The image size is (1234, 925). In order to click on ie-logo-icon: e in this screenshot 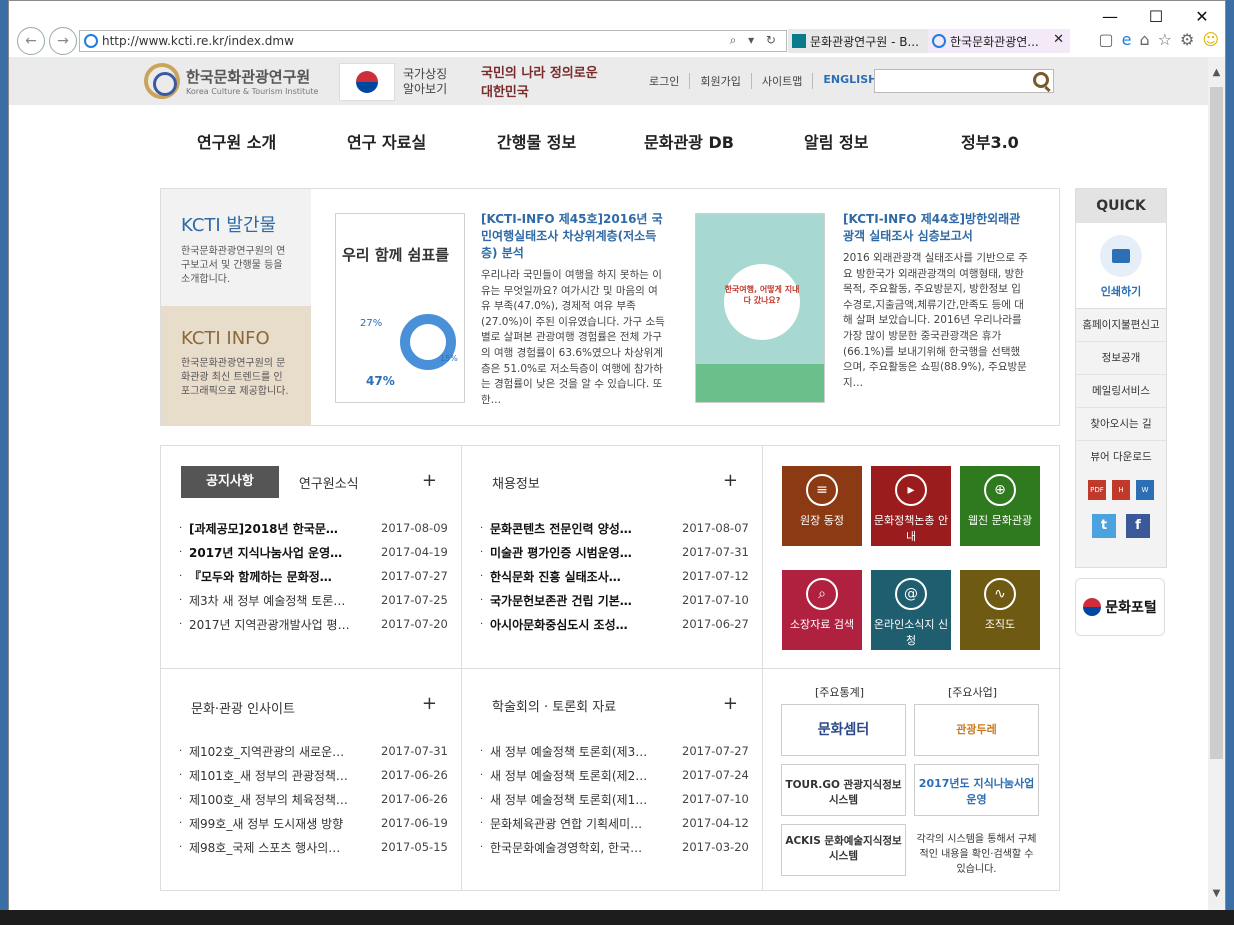, I will do `click(1127, 39)`.